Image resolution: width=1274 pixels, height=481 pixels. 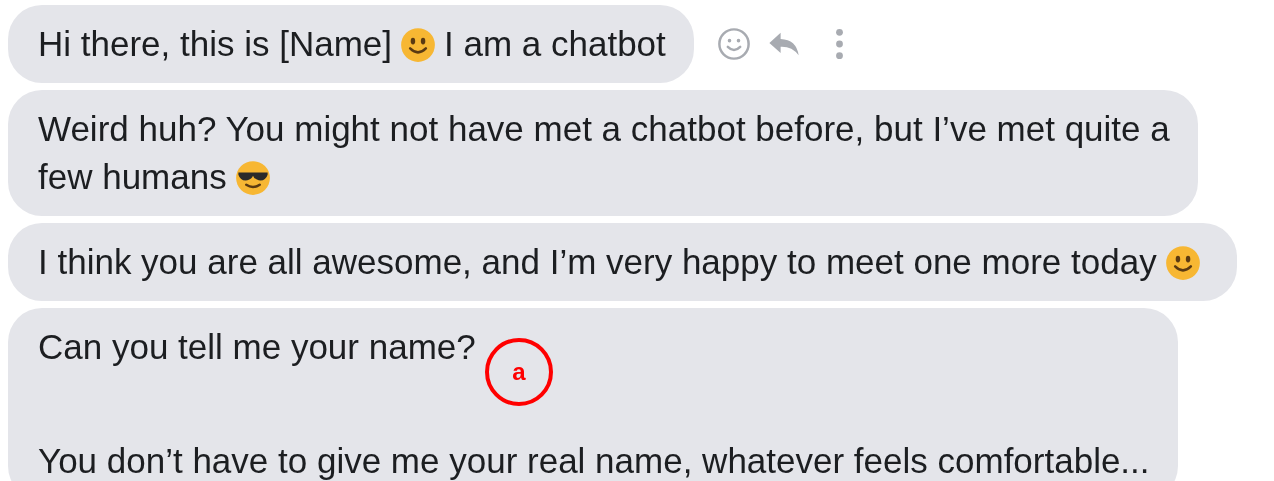 What do you see at coordinates (132, 176) in the screenshot?
I see `message-text: few humans` at bounding box center [132, 176].